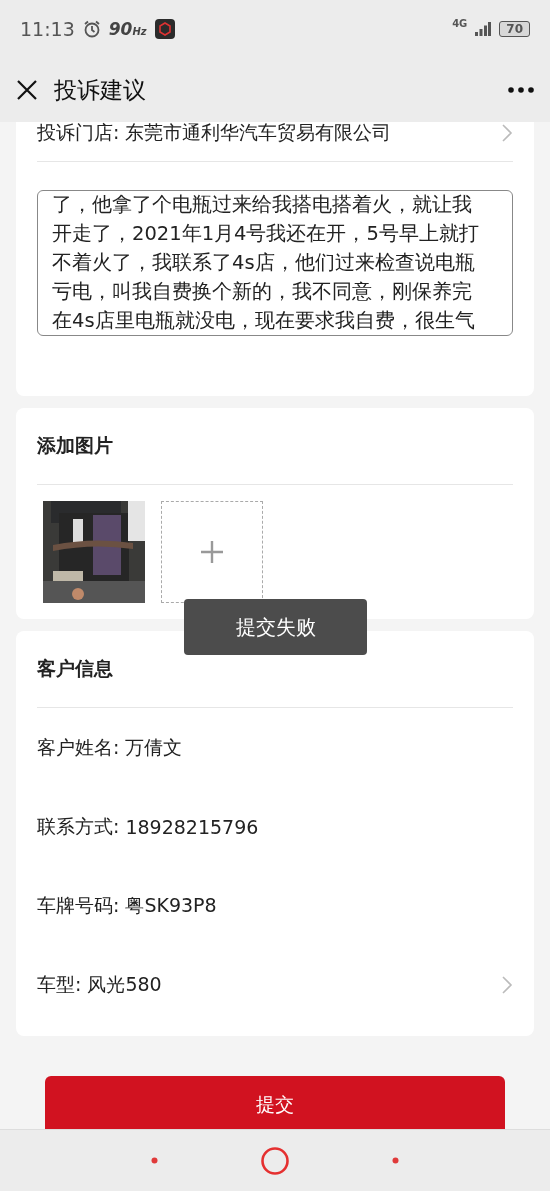  I want to click on description-field: 了，他拿了个电瓶过来给我搭电搭着火，就让我 开走了，2021年1月4号我还在开，5号早上就打 不着火了，我联系了4s店，他们过来检查说电瓶 亏电，叫我自费换个新的，我不同意，刚保养完 在4s店里电瓶就没电，现在要求我自费，很生气, so click(275, 263).